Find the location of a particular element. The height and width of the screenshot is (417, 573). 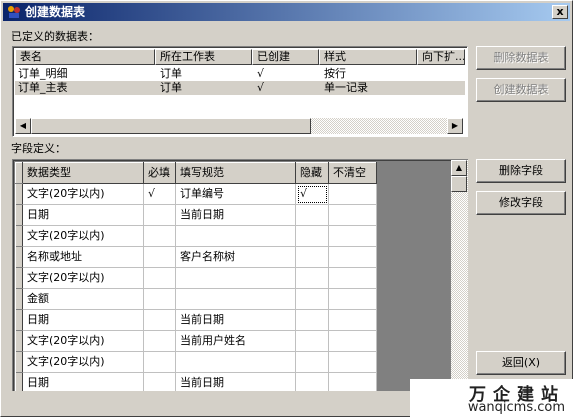

close-button: x is located at coordinates (560, 12).